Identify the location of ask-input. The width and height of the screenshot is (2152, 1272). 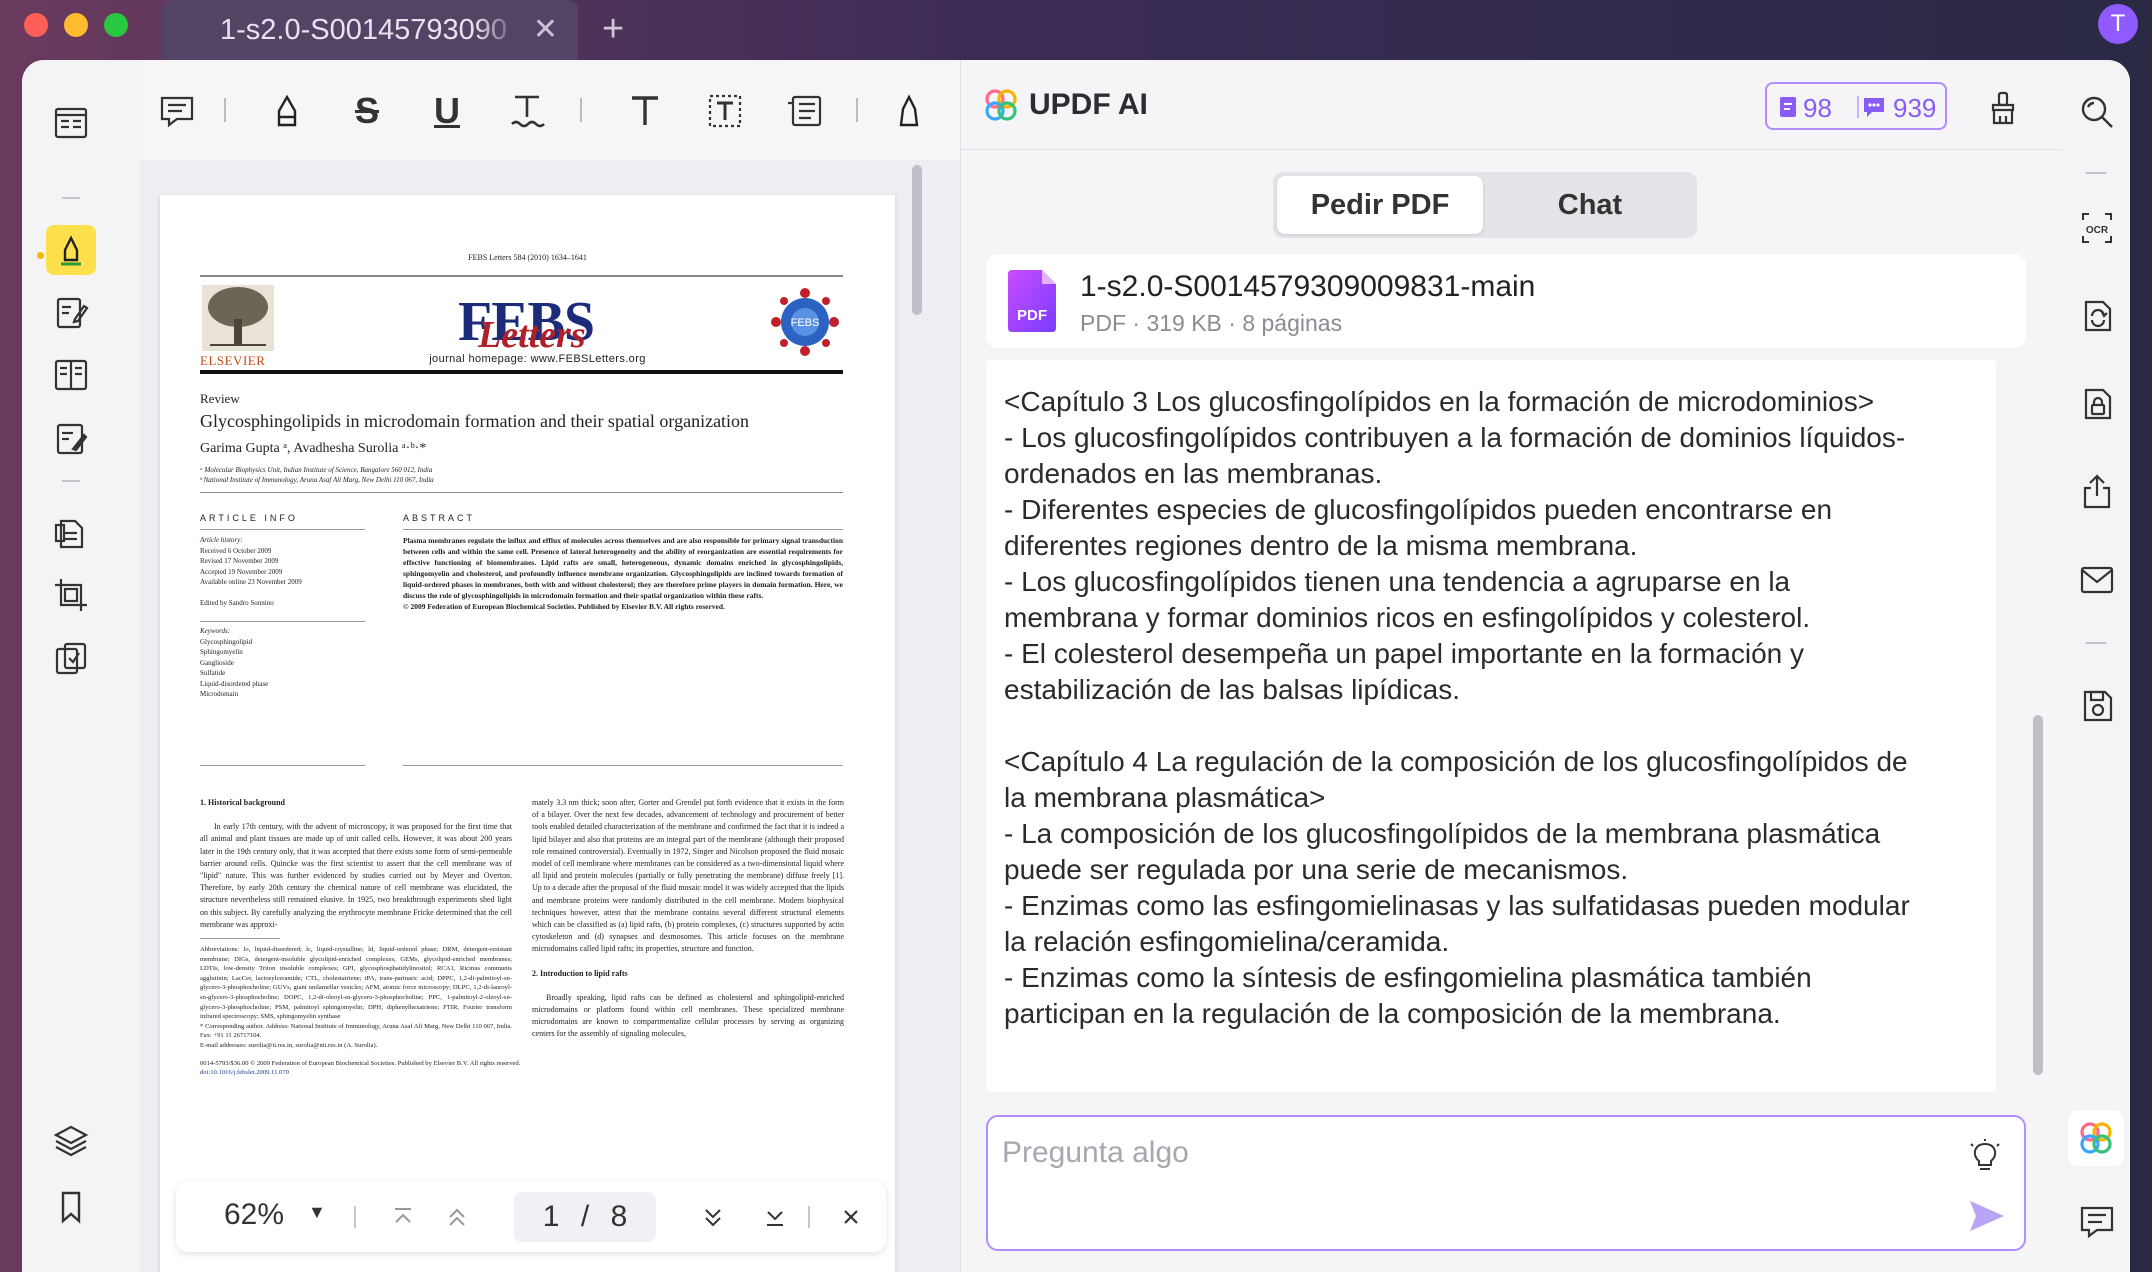
(1452, 1153).